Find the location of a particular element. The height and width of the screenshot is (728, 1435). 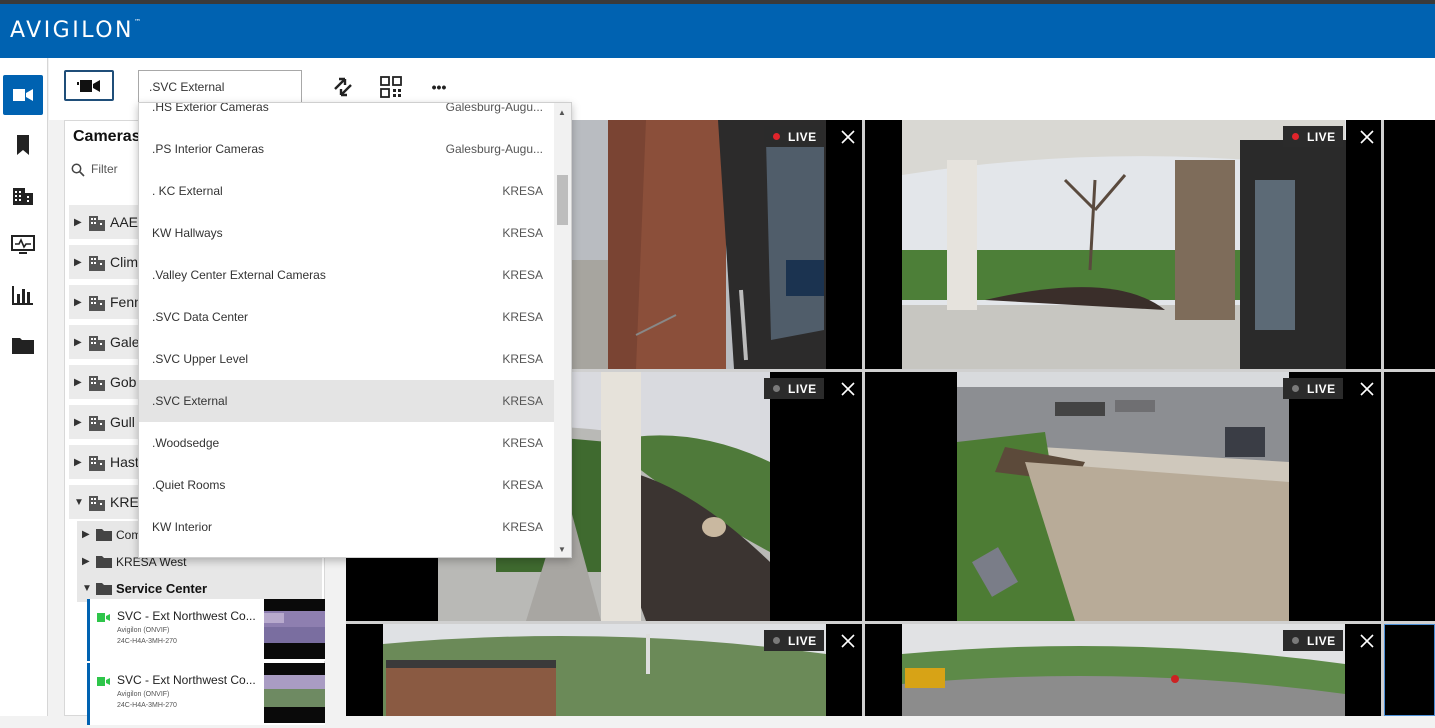

search-icon is located at coordinates (78, 170).